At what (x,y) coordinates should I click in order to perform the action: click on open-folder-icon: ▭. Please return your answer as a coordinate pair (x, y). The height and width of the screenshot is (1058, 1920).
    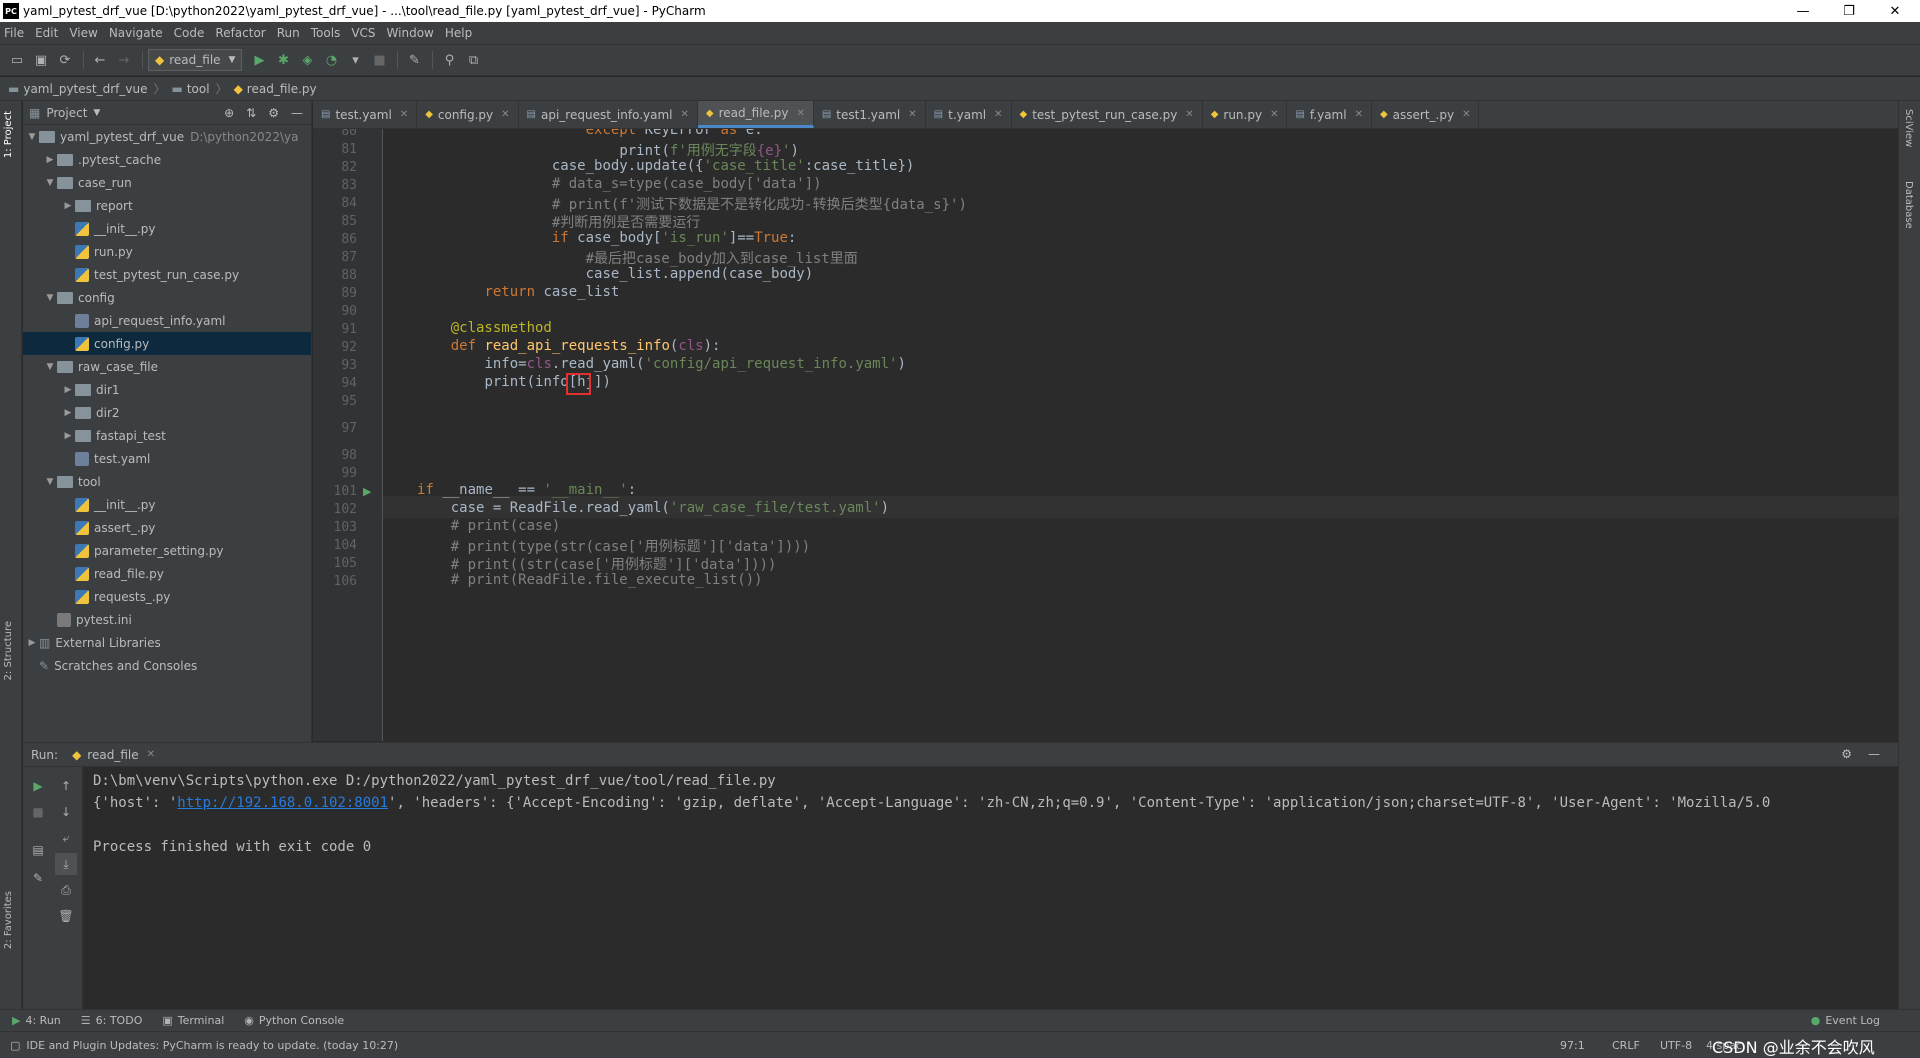
    Looking at the image, I should click on (17, 60).